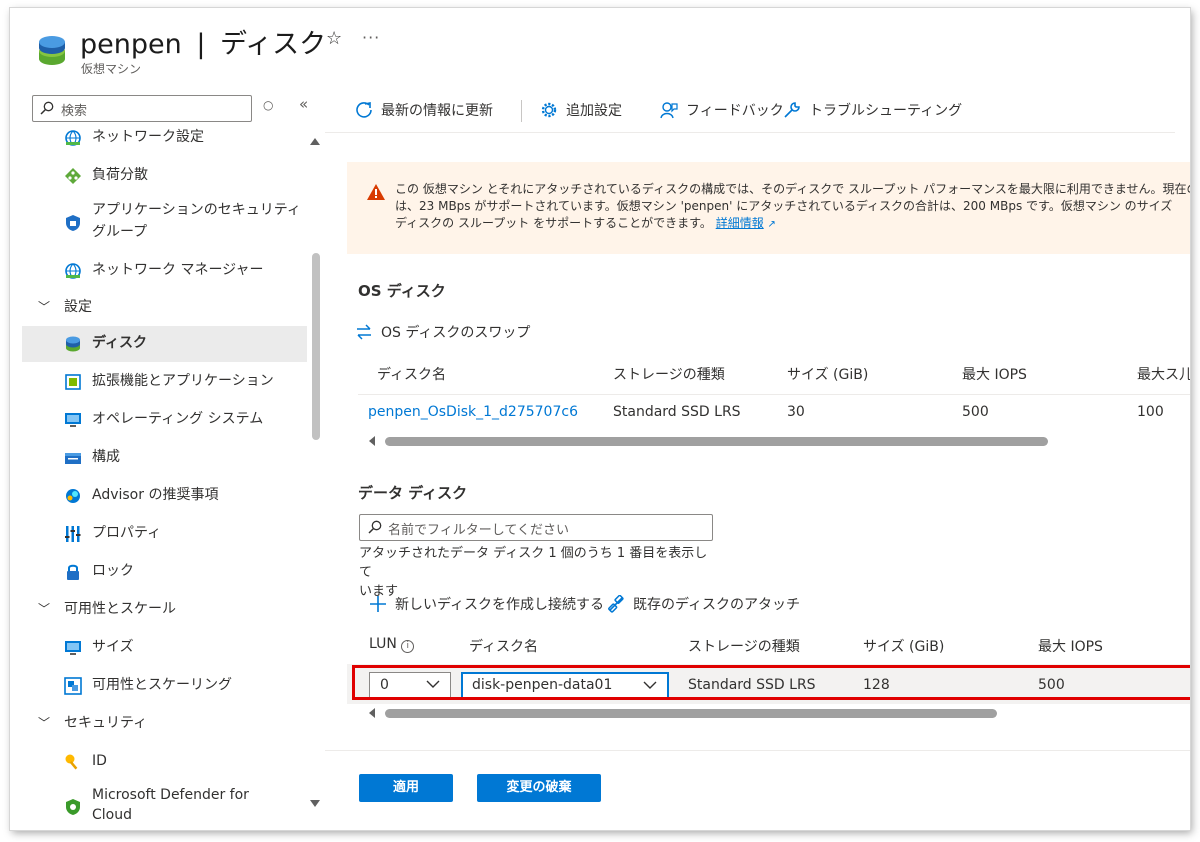 Image resolution: width=1200 pixels, height=842 pixels. I want to click on info-icon: i, so click(408, 646).